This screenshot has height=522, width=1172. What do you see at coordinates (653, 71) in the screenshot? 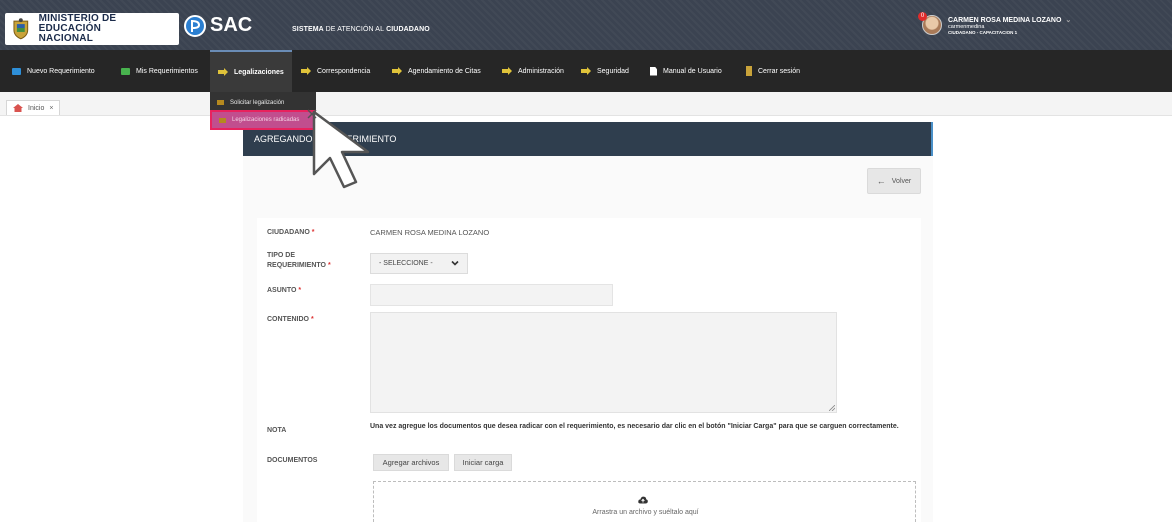
I see `document-icon` at bounding box center [653, 71].